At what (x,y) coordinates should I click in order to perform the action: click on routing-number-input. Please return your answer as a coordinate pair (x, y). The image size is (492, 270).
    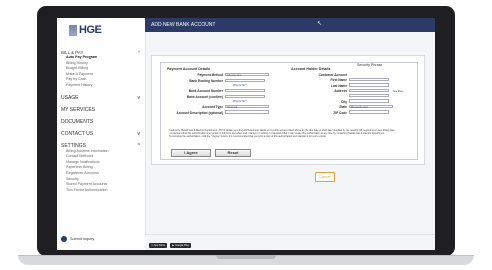
    Looking at the image, I should click on (245, 80).